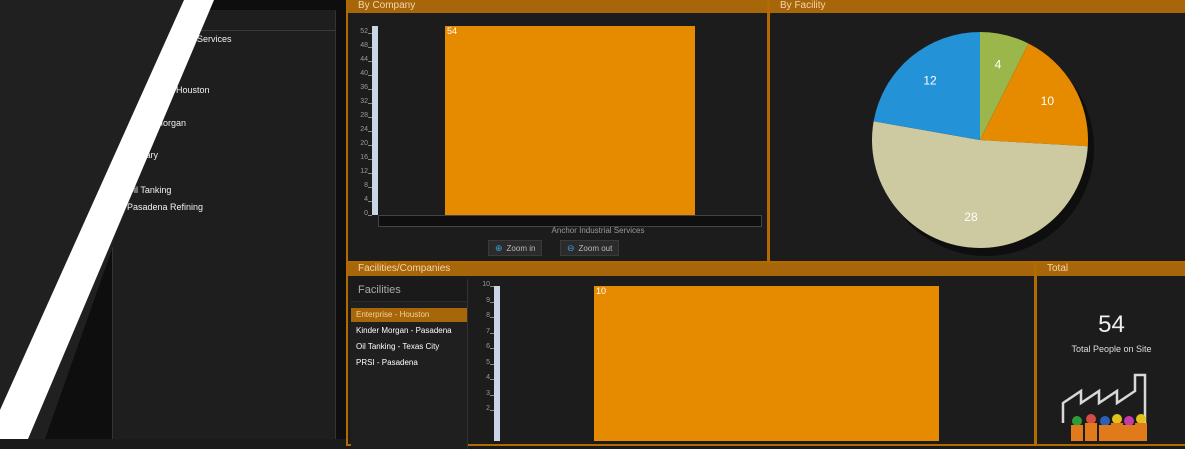  Describe the element at coordinates (499, 248) in the screenshot. I see `zoom-in-icon: ⊕` at that location.